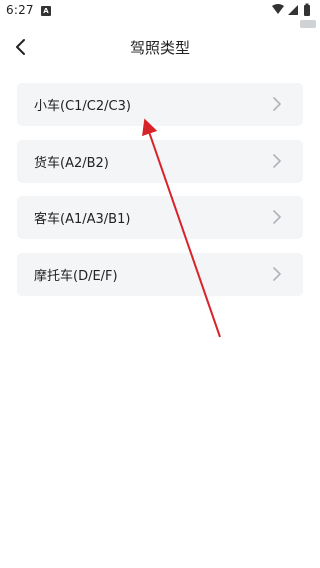 This screenshot has width=320, height=568. Describe the element at coordinates (307, 9) in the screenshot. I see `battery-icon` at that location.